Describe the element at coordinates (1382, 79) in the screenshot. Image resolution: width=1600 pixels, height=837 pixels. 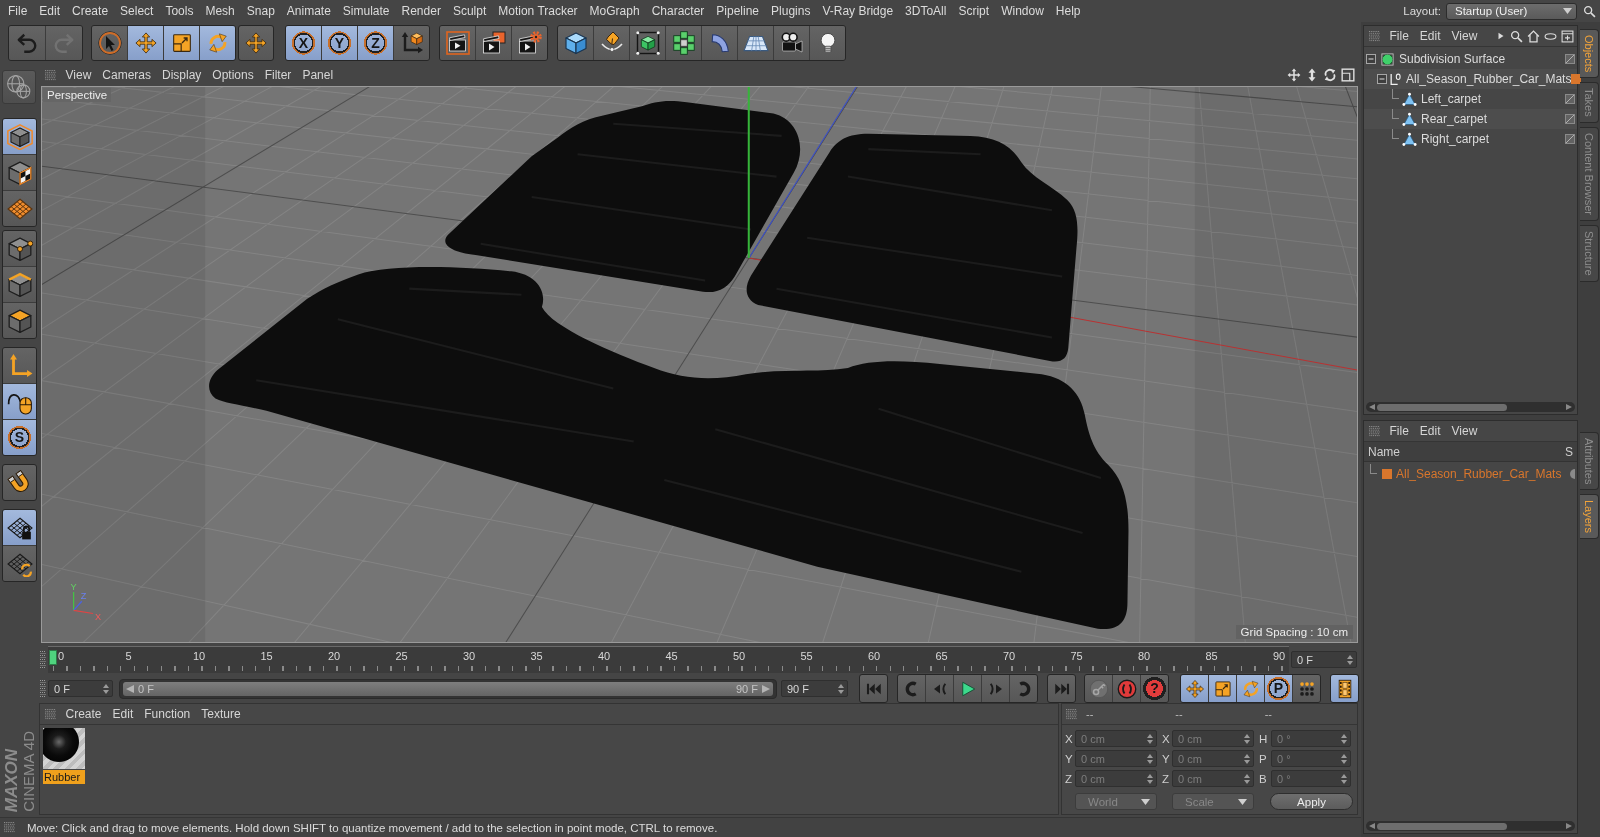
I see `collapse-icon` at that location.